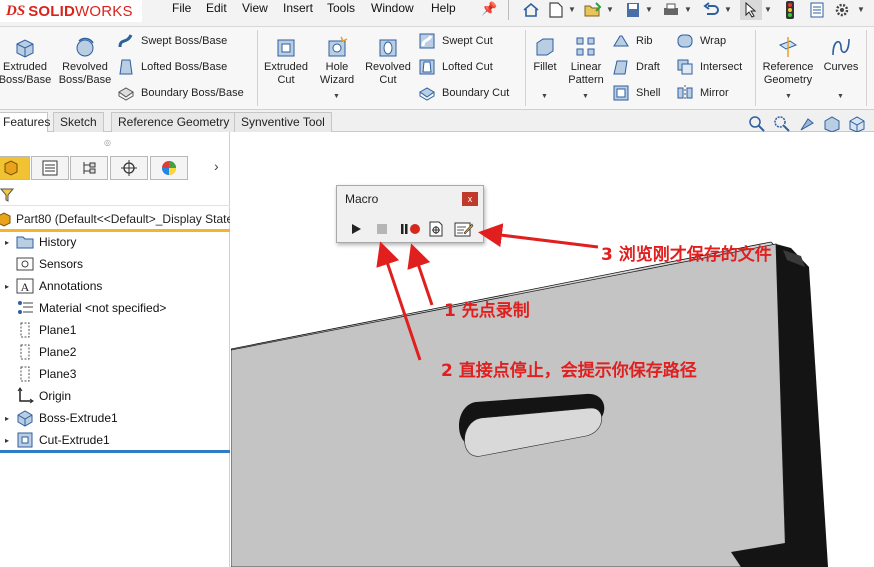 Image resolution: width=874 pixels, height=567 pixels. I want to click on revolved-boss-button: Revolved Boss/Base, so click(85, 57).